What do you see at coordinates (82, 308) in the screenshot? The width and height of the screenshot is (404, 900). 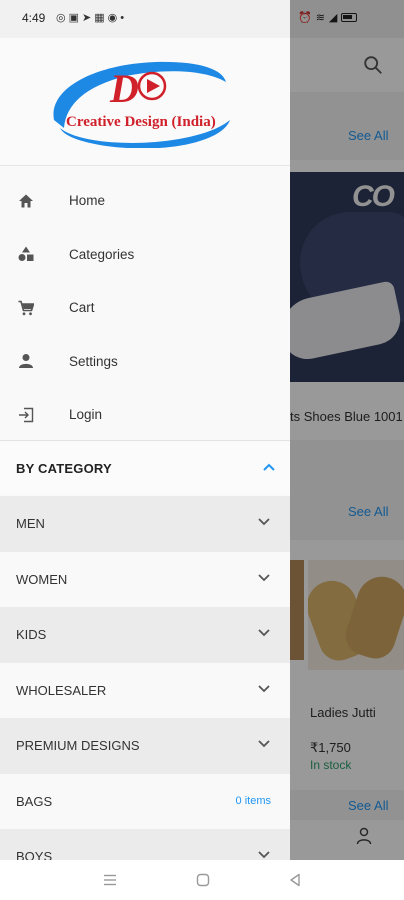 I see `menu-label: Cart` at bounding box center [82, 308].